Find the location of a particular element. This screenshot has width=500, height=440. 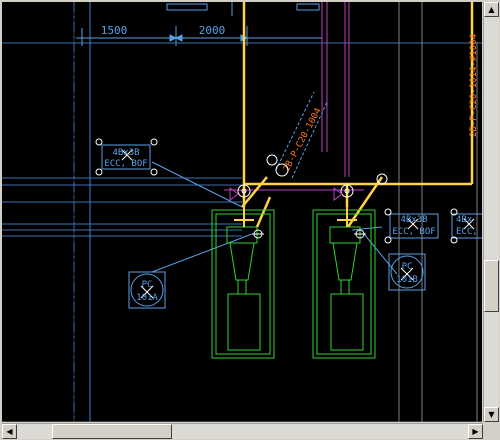

dim-arrow is located at coordinates (178, 38).